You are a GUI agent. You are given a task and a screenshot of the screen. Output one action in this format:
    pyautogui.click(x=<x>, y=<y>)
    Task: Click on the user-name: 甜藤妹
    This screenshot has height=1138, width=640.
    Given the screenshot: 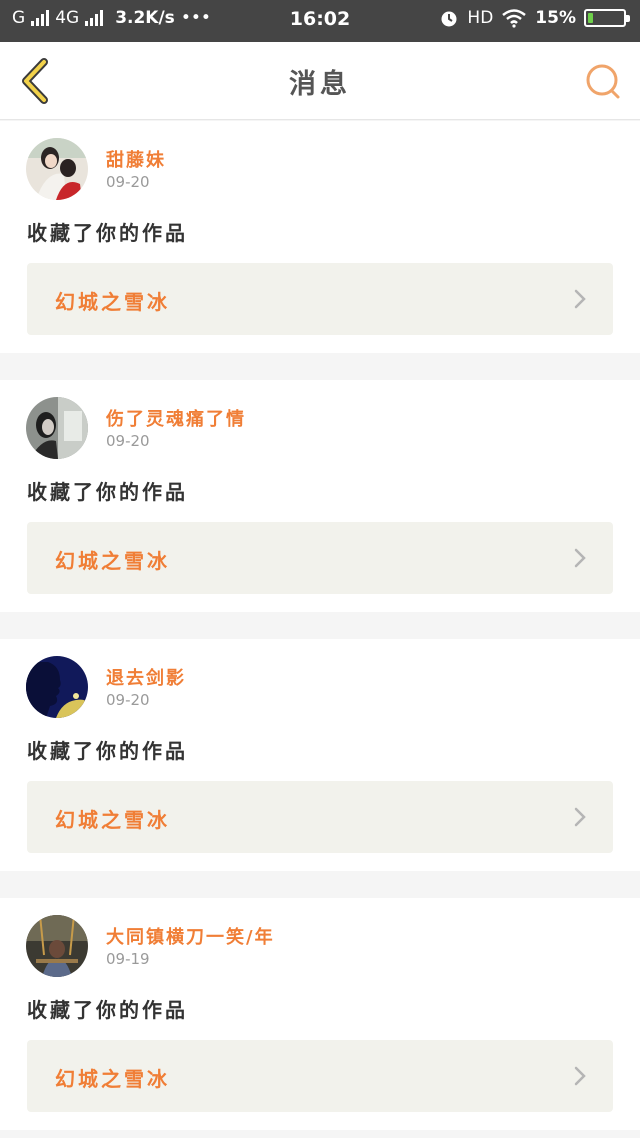 What is the action you would take?
    pyautogui.click(x=136, y=159)
    